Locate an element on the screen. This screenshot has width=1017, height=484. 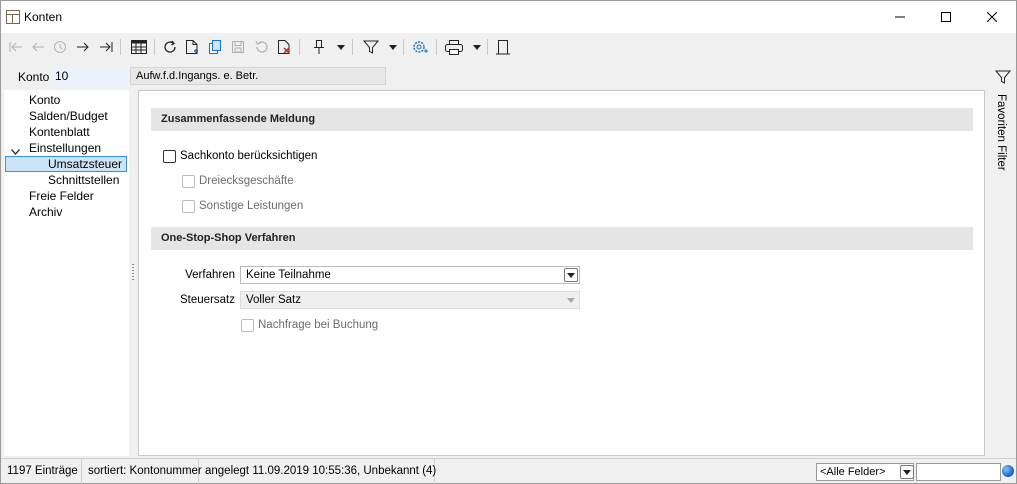
search-input is located at coordinates (958, 472).